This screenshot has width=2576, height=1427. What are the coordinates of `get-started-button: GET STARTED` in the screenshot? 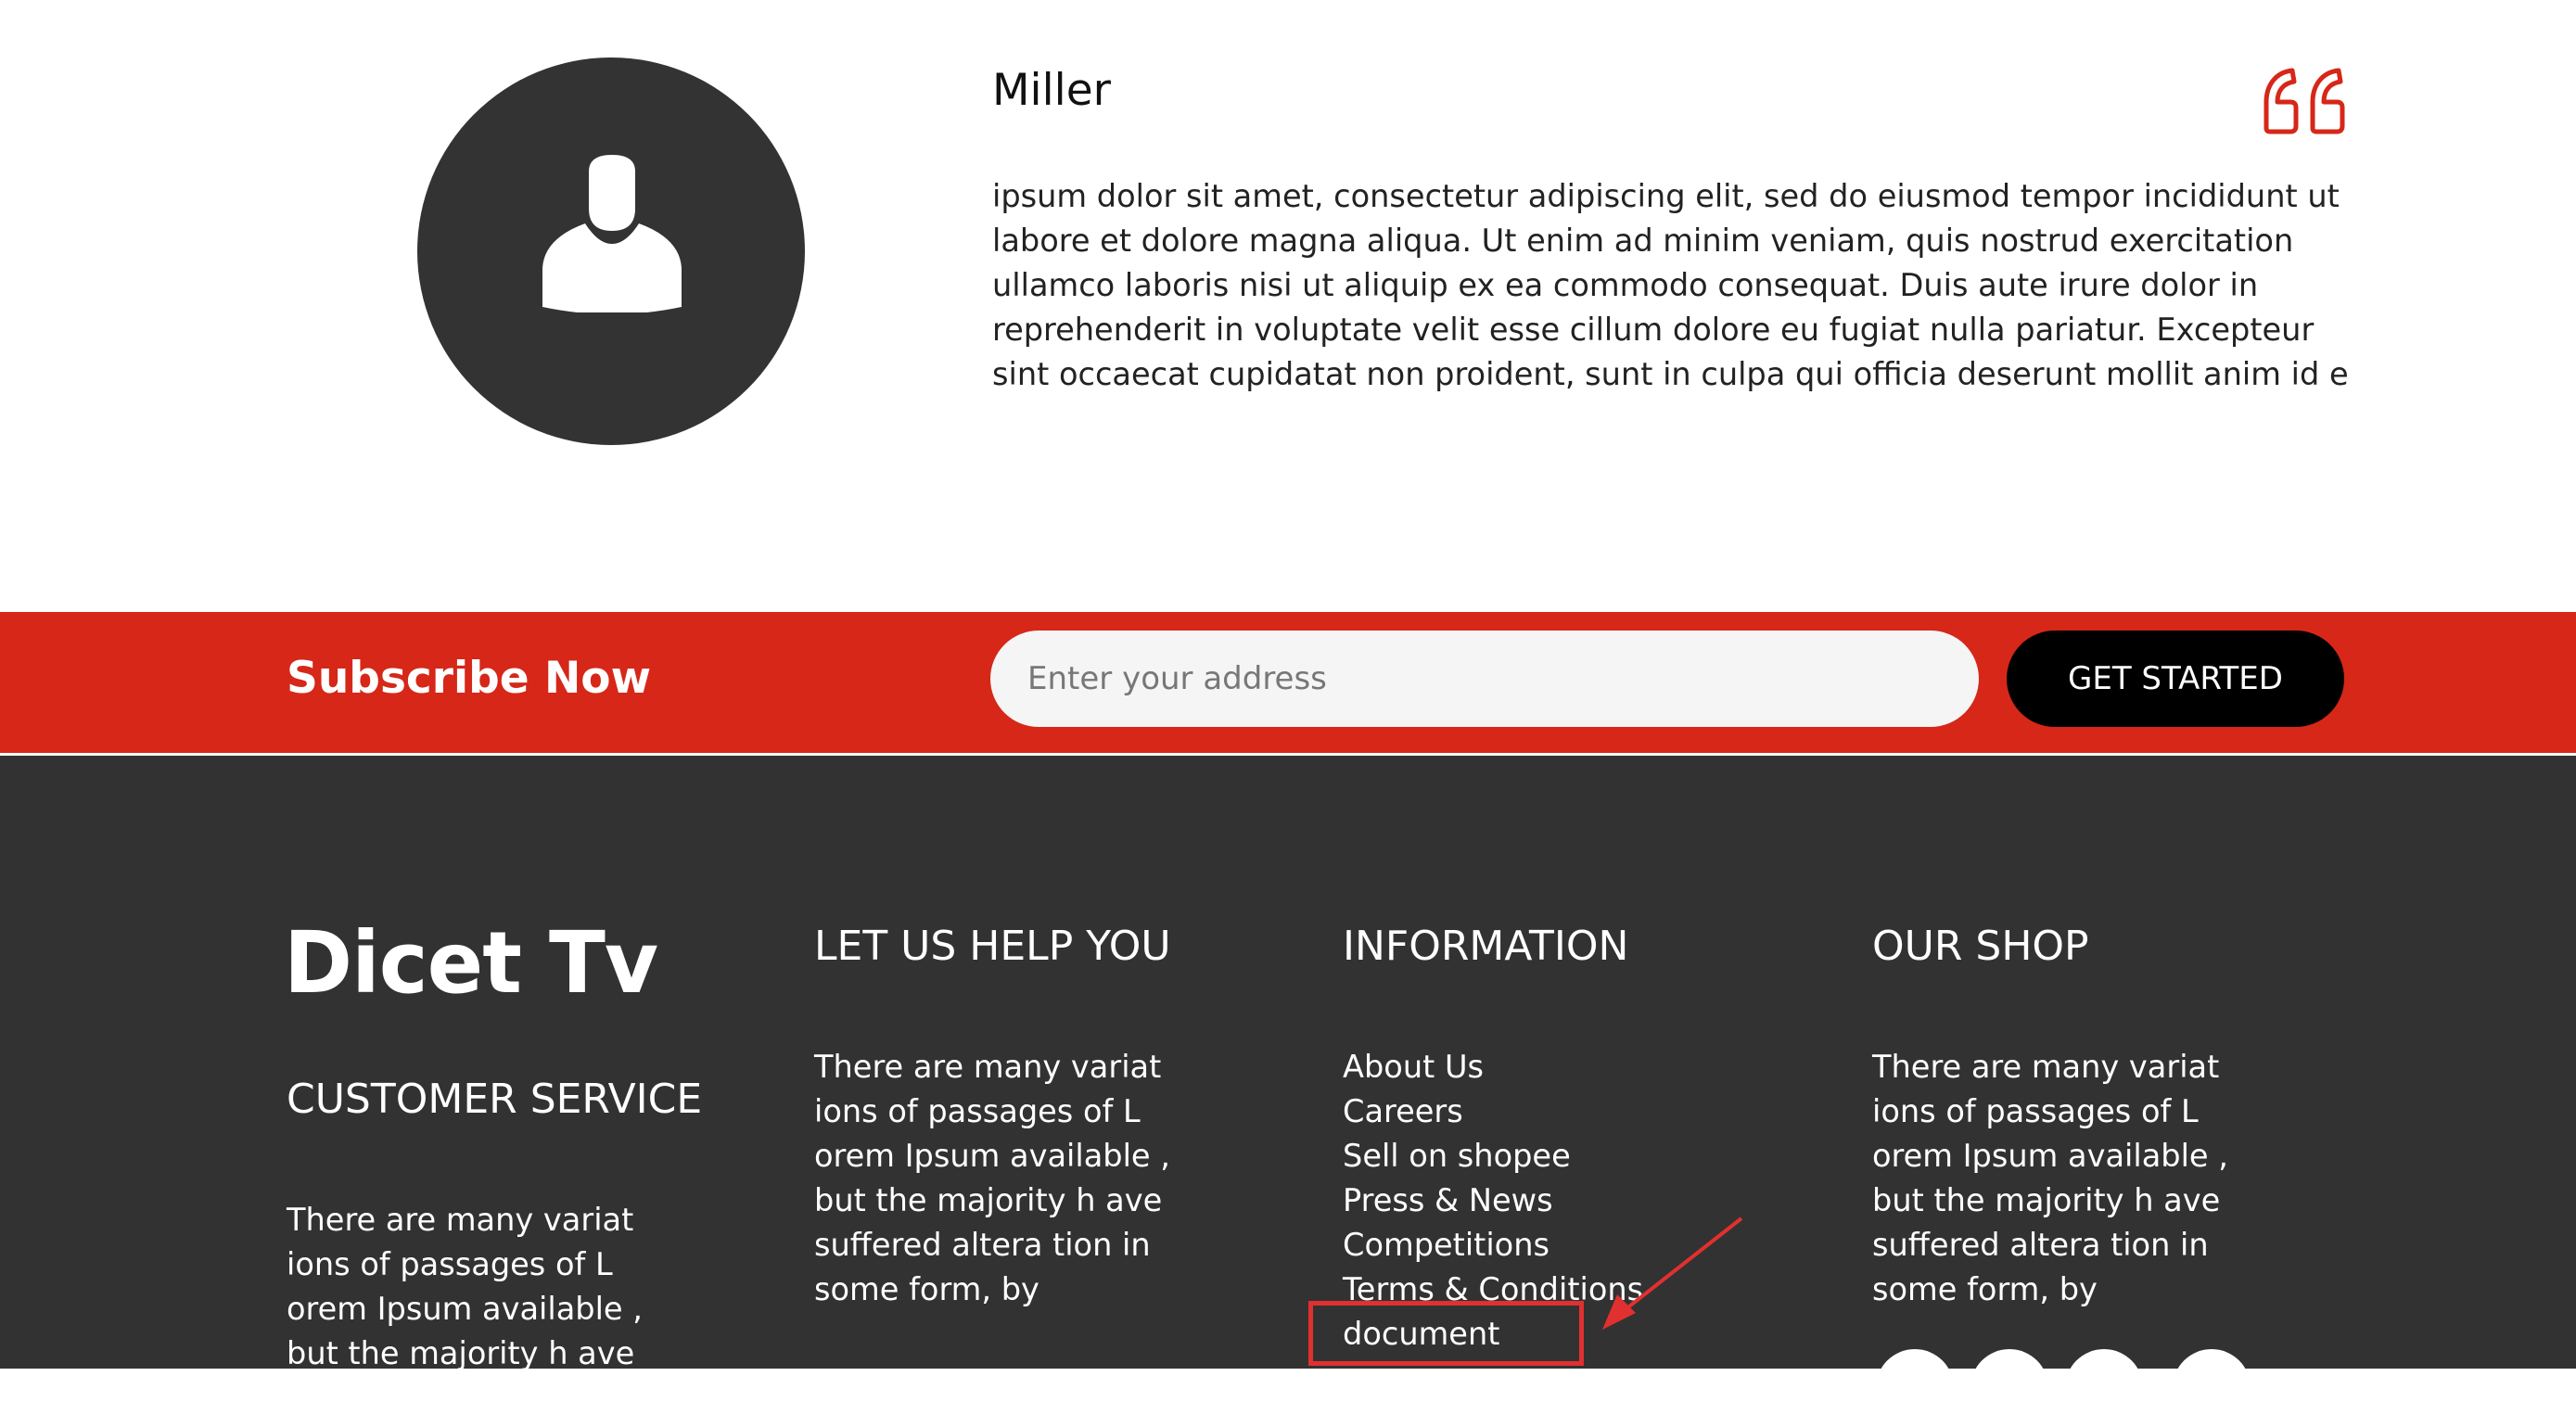 It's located at (2176, 679).